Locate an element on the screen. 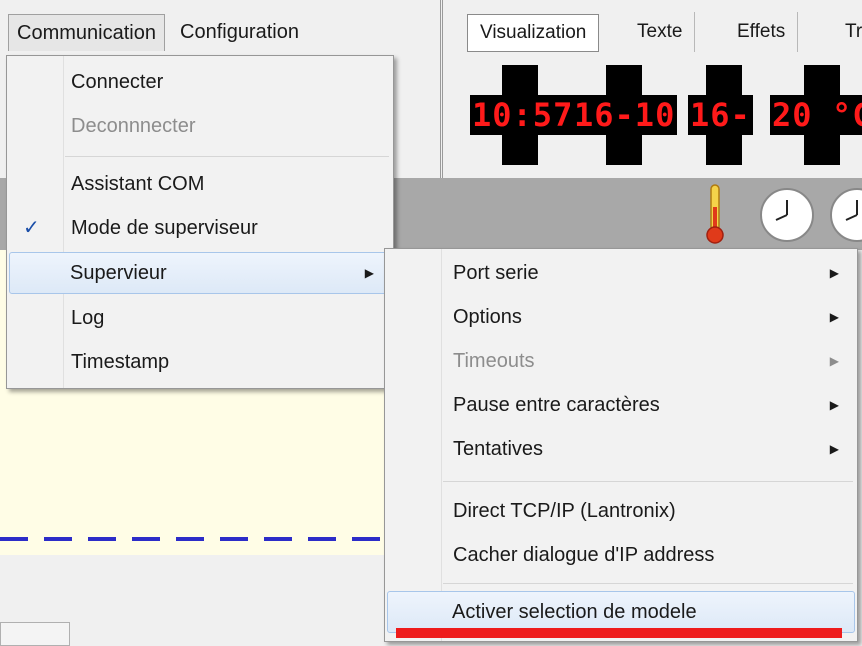 The width and height of the screenshot is (862, 646). menu-item-label: Deconnnecter is located at coordinates (133, 126).